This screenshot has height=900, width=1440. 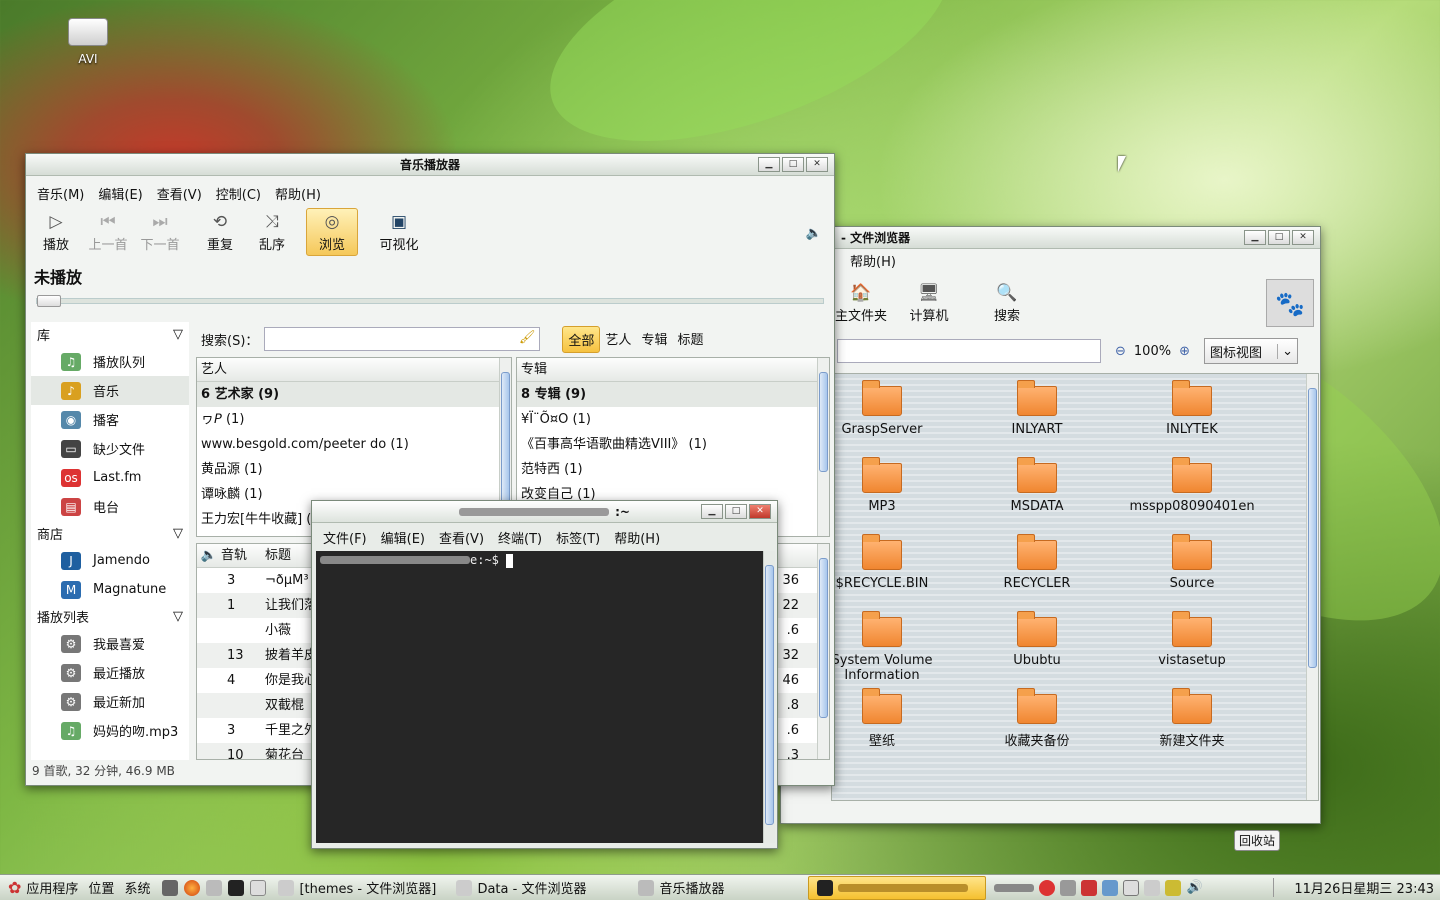 I want to click on folder-item: $RECYCLE.BIN, so click(x=889, y=562).